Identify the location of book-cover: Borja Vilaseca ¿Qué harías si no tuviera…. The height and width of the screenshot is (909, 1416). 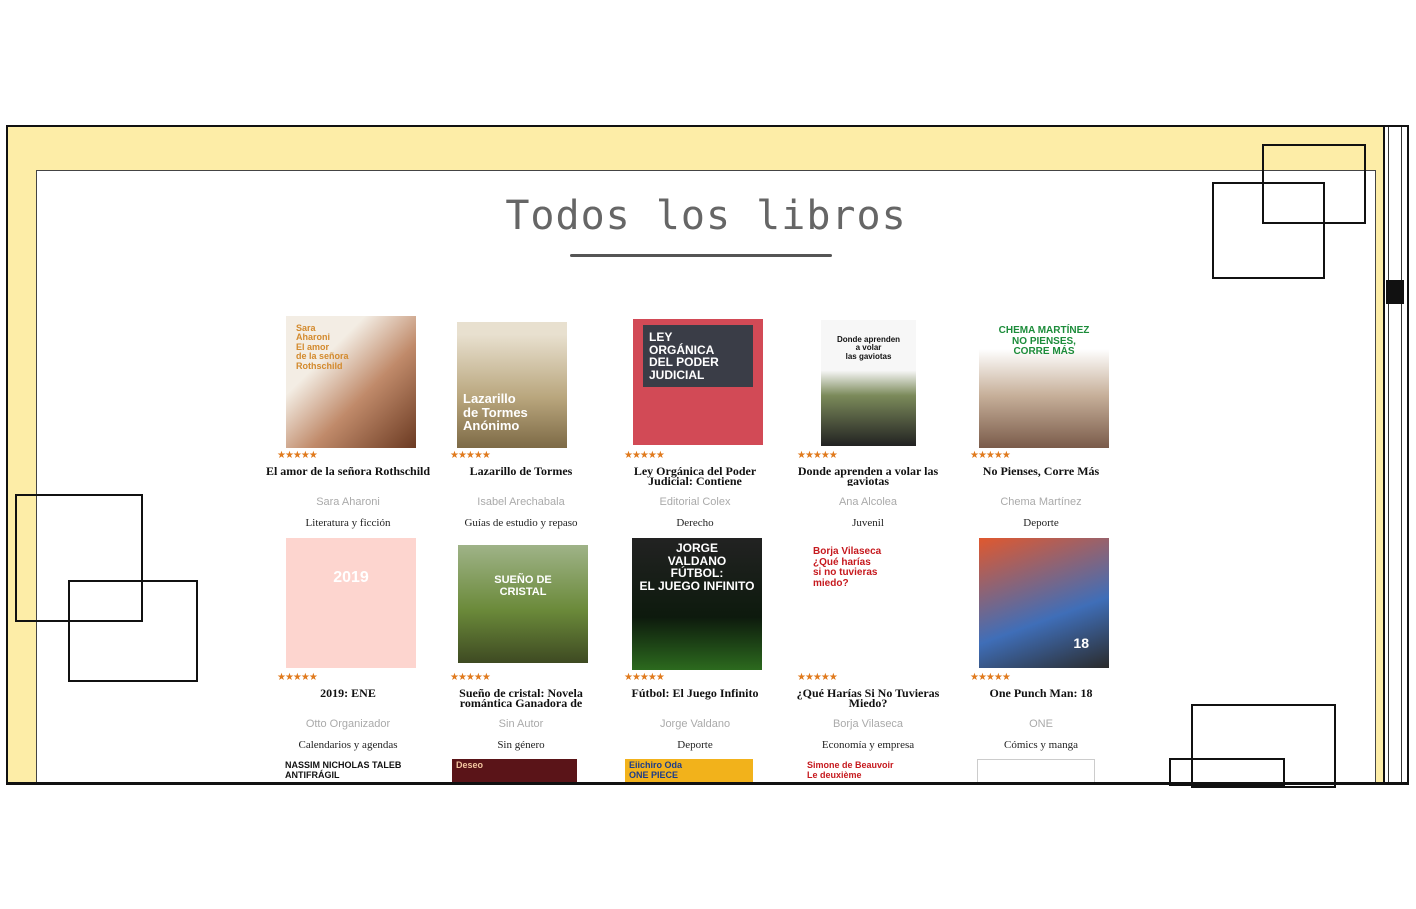
(870, 604).